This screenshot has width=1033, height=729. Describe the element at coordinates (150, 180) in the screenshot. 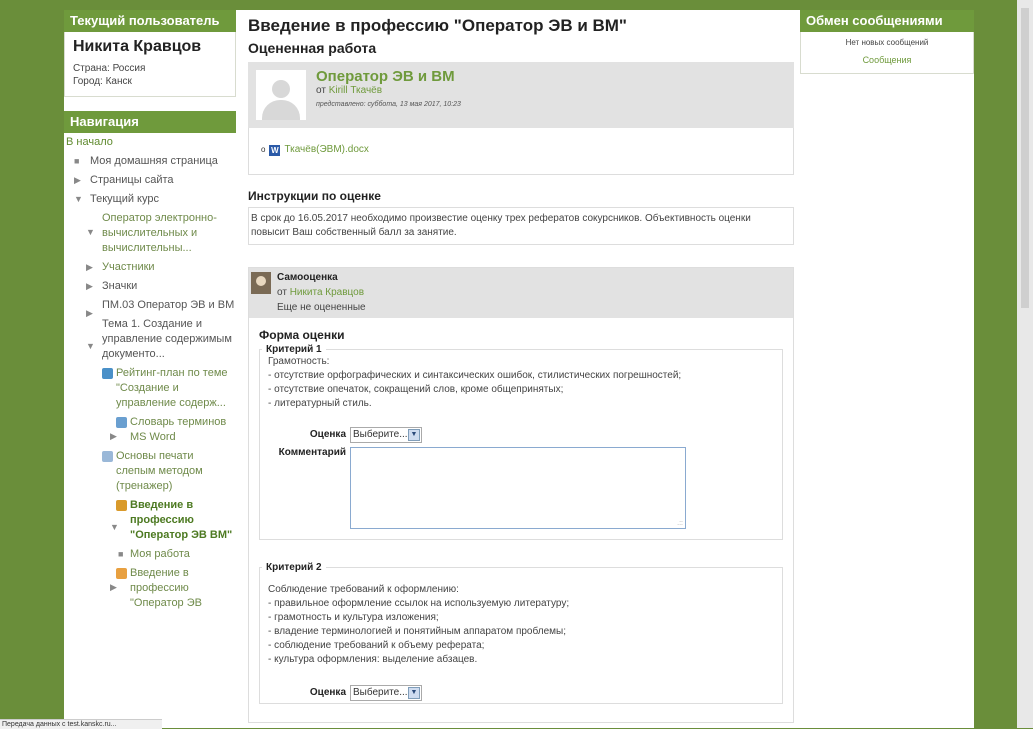

I see `nav-site-pages: ▶ Страницы сайта` at that location.